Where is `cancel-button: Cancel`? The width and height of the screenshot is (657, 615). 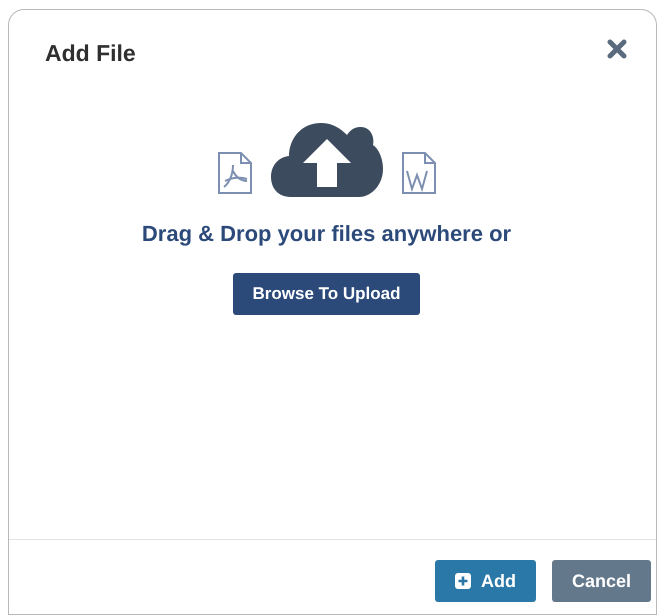
cancel-button: Cancel is located at coordinates (602, 581).